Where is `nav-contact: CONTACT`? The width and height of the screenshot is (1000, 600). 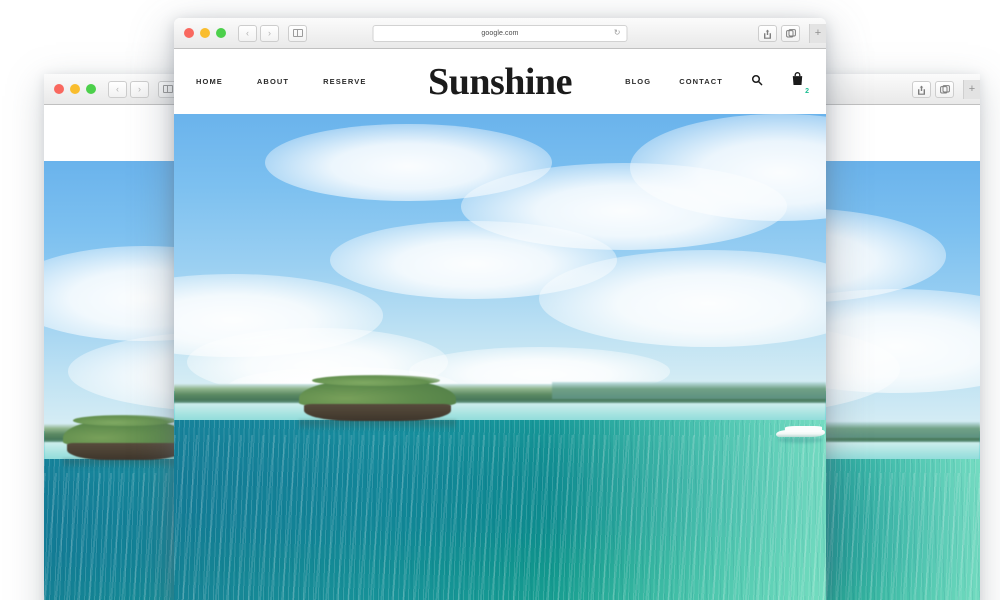 nav-contact: CONTACT is located at coordinates (701, 81).